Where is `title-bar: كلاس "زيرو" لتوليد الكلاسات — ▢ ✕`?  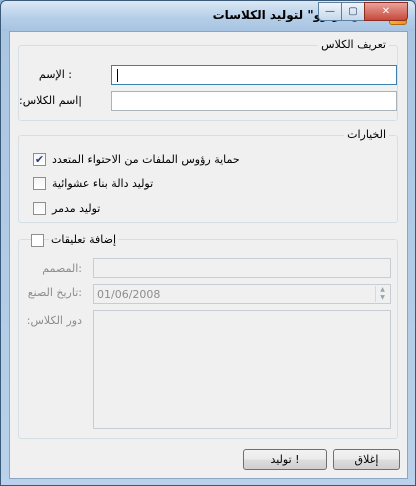 title-bar: كلاس "زيرو" لتوليد الكلاسات — ▢ ✕ is located at coordinates (208, 16).